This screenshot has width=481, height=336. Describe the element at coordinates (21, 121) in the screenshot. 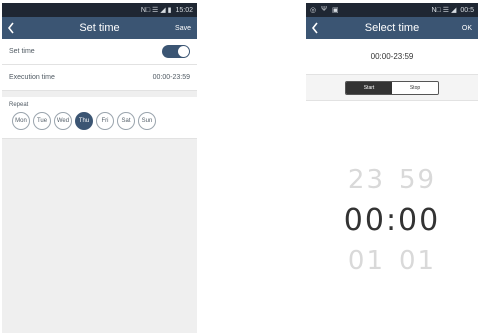

I see `day-mon-button: Mon` at that location.